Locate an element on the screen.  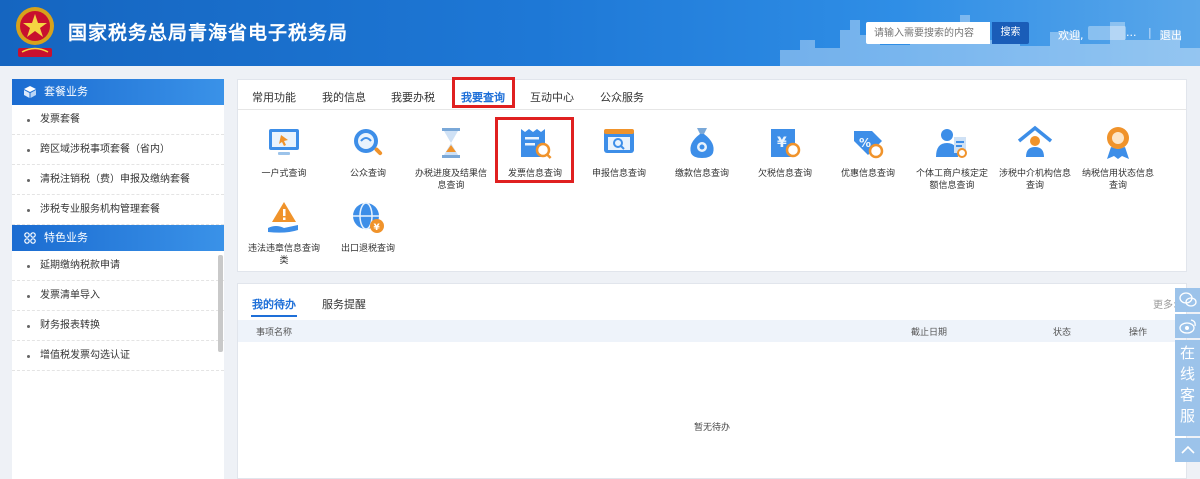
person-doc-icon is located at coordinates (951, 143).